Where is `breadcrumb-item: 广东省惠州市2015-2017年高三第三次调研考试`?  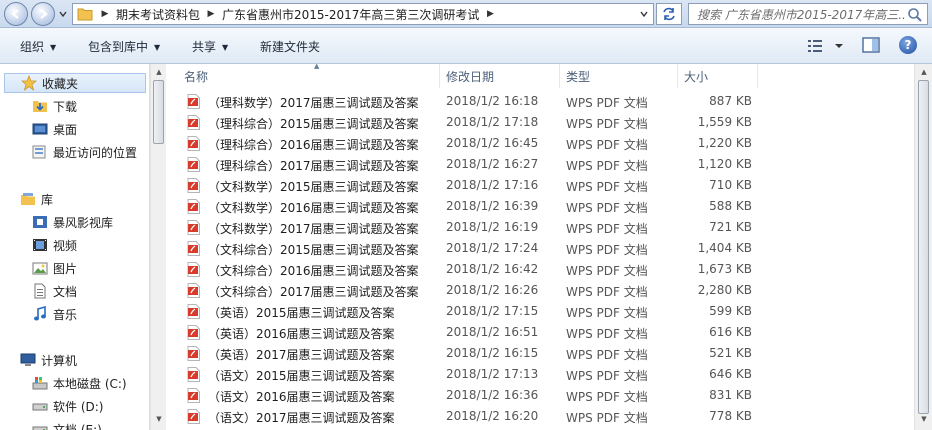 breadcrumb-item: 广东省惠州市2015-2017年高三第三次调研考试 is located at coordinates (350, 14).